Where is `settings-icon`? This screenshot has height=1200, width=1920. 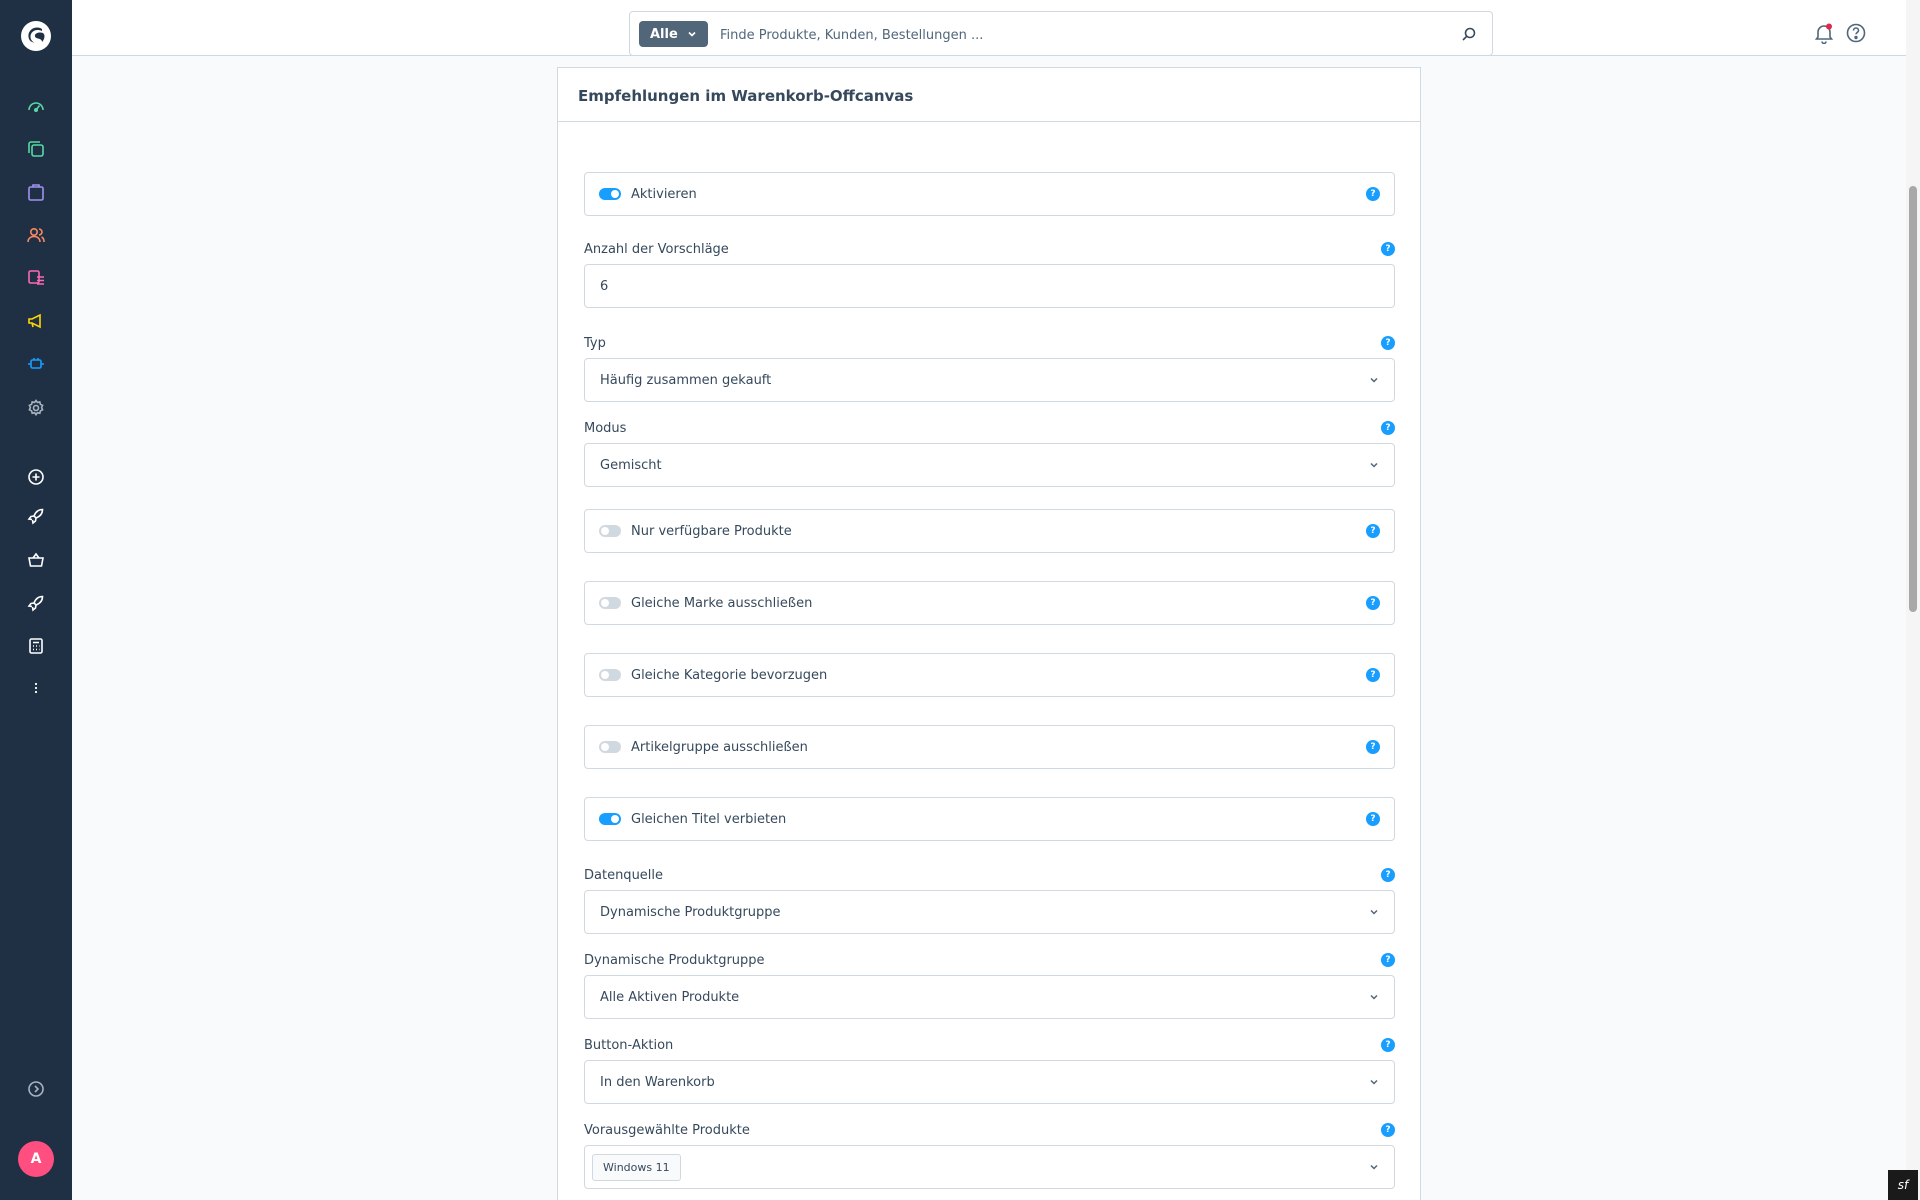 settings-icon is located at coordinates (36, 408).